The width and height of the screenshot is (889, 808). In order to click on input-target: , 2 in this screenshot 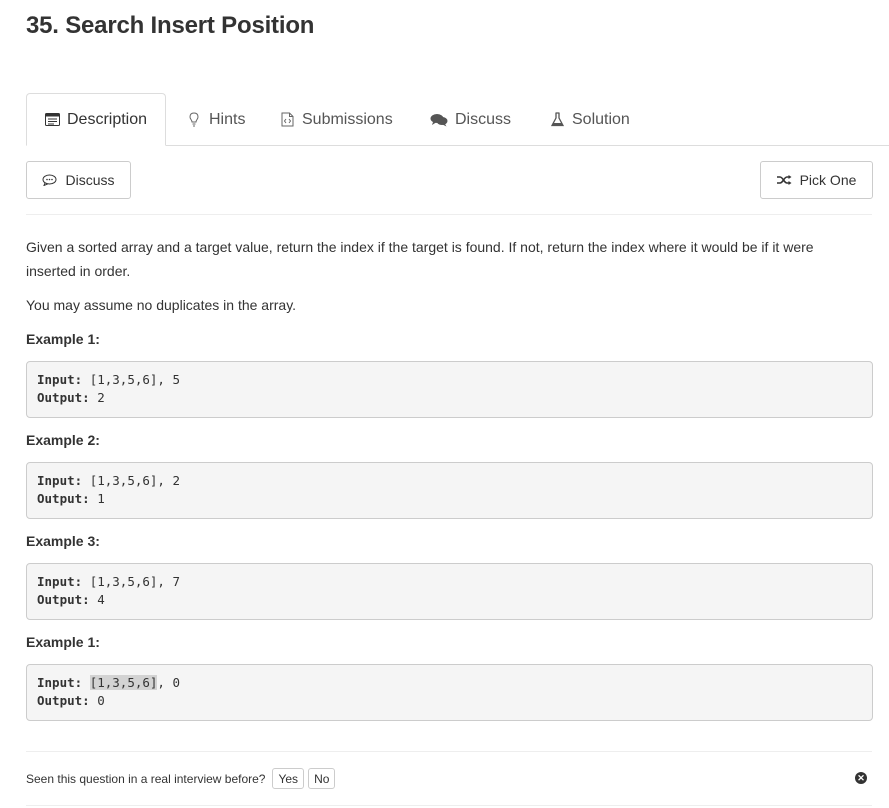, I will do `click(168, 480)`.